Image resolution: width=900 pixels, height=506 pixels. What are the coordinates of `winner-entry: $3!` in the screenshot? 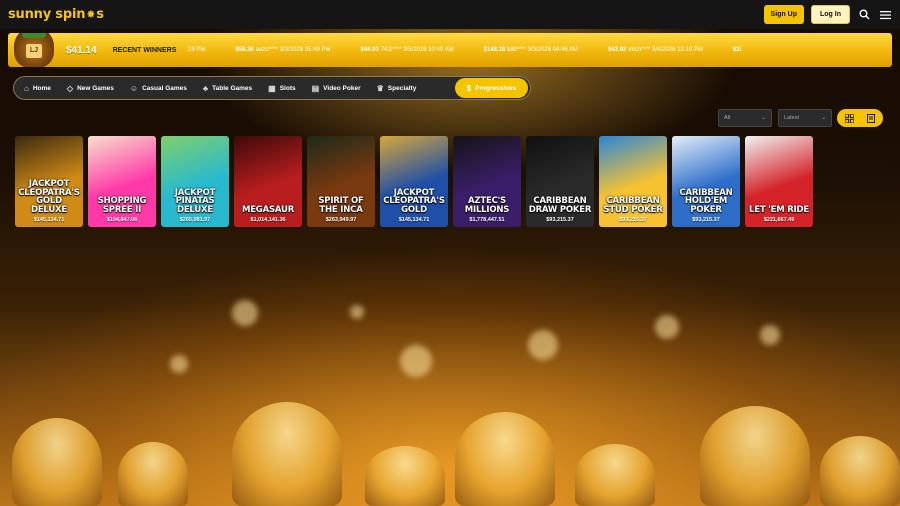 It's located at (738, 50).